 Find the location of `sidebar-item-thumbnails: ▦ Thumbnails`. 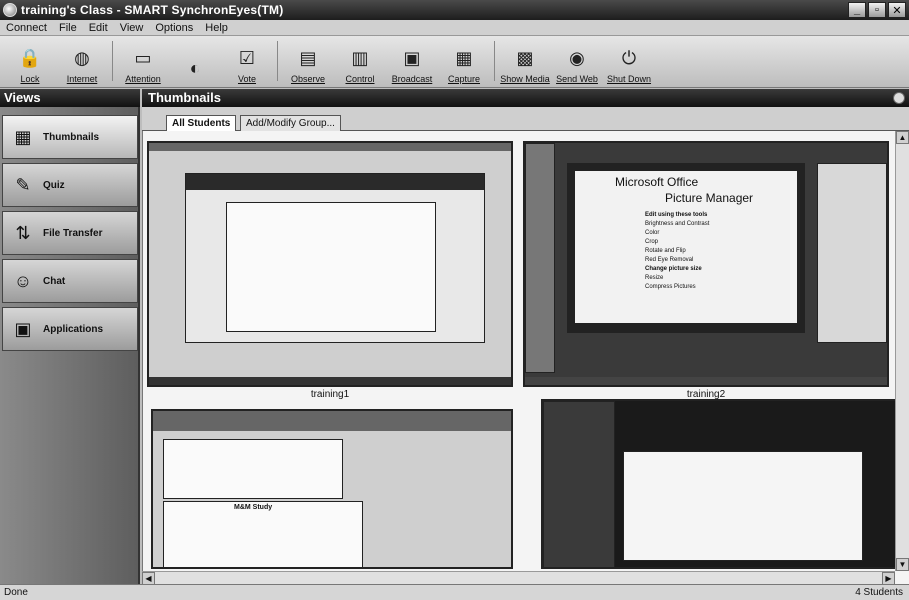

sidebar-item-thumbnails: ▦ Thumbnails is located at coordinates (70, 137).